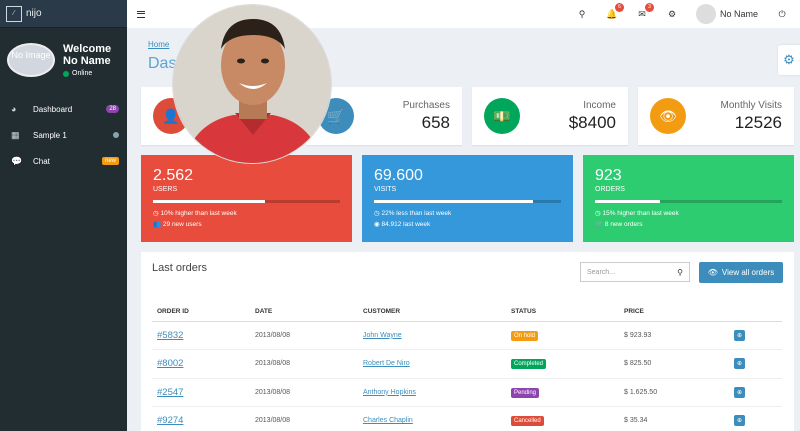  What do you see at coordinates (432, 335) in the screenshot?
I see `customer-link: John Wayne` at bounding box center [432, 335].